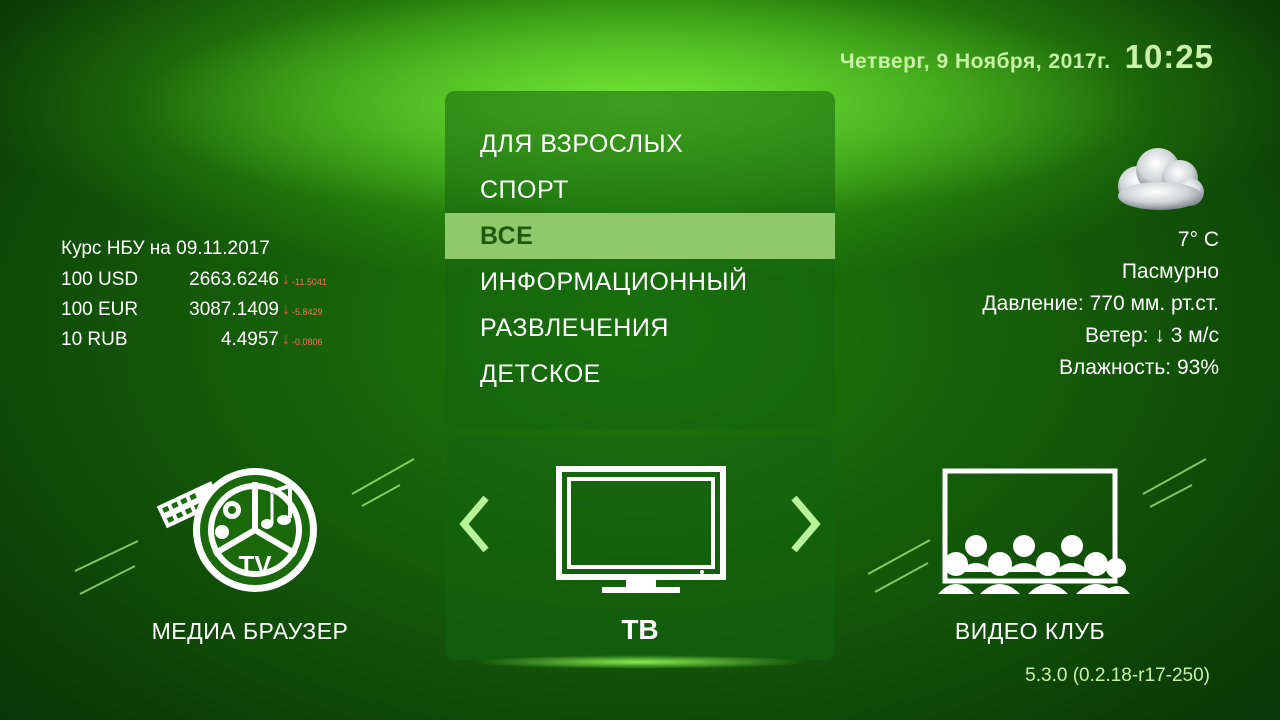 This screenshot has width=1280, height=720. What do you see at coordinates (475, 524) in the screenshot?
I see `arrow-left-icon` at bounding box center [475, 524].